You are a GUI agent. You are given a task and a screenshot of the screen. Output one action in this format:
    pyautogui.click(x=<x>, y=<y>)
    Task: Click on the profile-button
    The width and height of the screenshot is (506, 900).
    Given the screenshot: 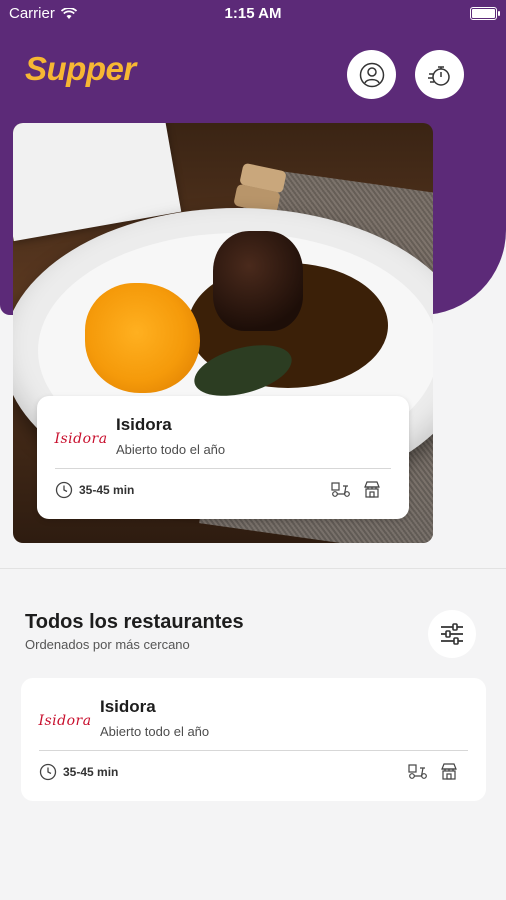 What is the action you would take?
    pyautogui.click(x=371, y=74)
    